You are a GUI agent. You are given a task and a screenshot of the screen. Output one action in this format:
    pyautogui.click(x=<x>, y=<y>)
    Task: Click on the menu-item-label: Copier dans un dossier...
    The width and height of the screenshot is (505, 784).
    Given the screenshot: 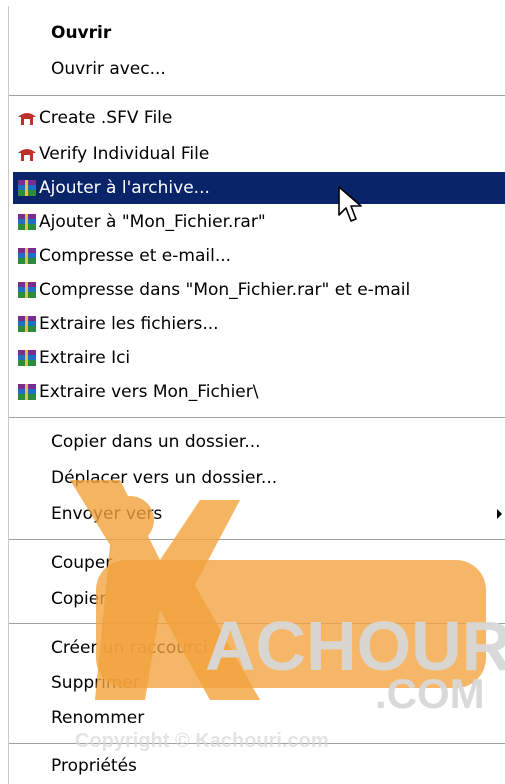 What is the action you would take?
    pyautogui.click(x=156, y=442)
    